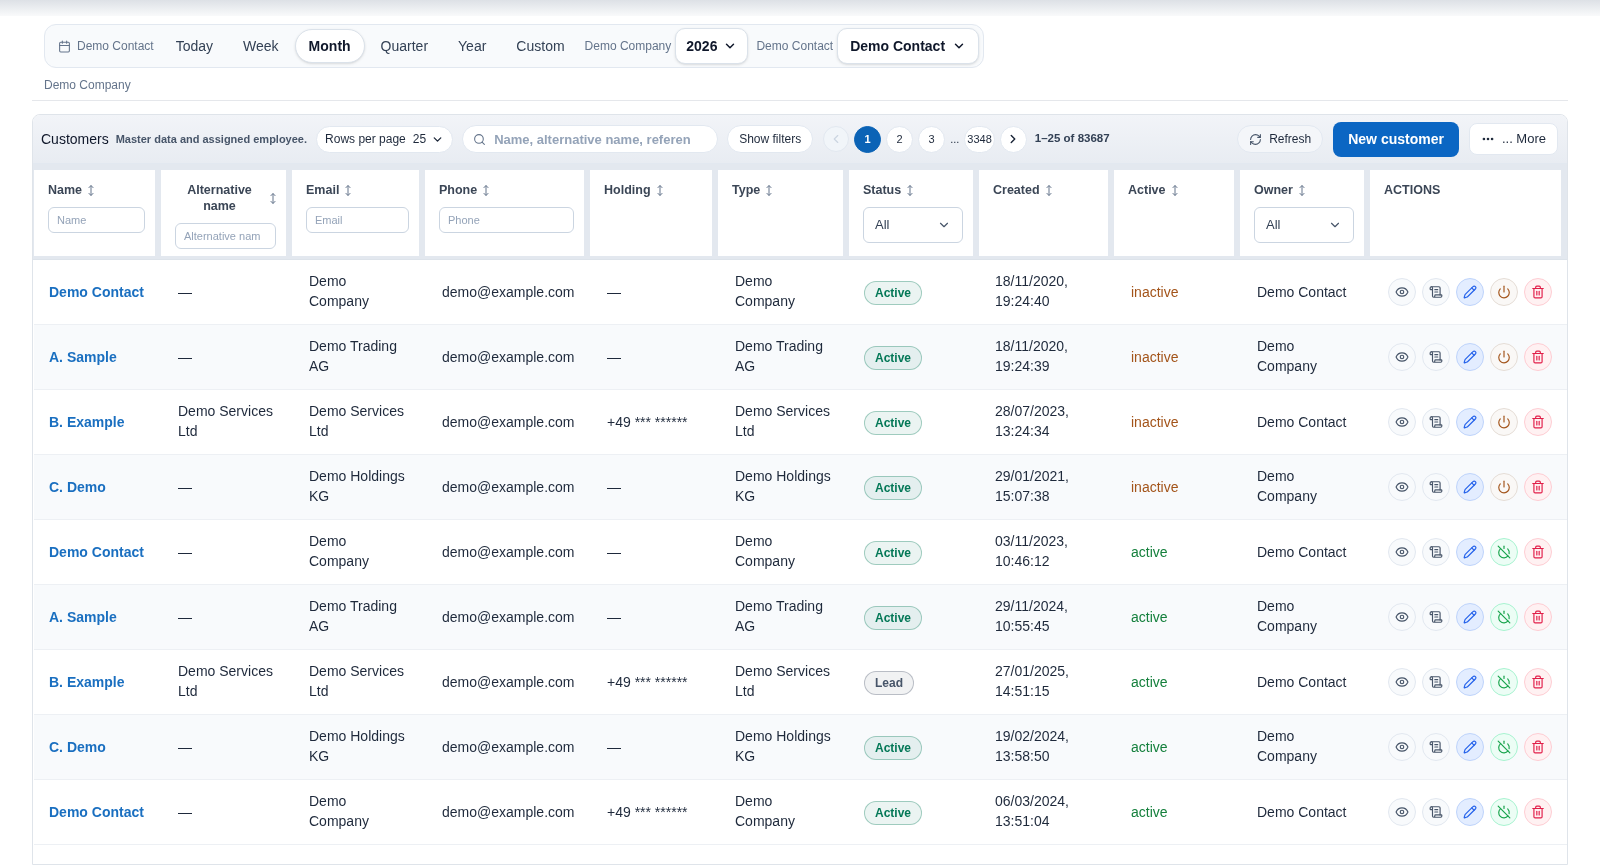 Image resolution: width=1600 pixels, height=865 pixels. I want to click on refresh-button: Refresh, so click(1280, 139).